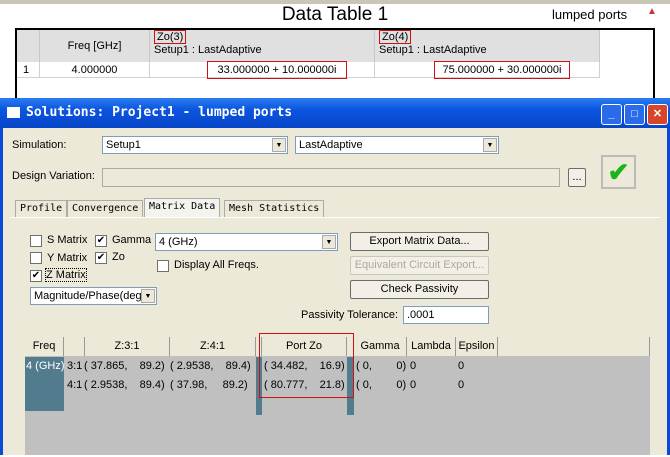 The image size is (670, 457). Describe the element at coordinates (652, 11) in the screenshot. I see `ansoft-logo-icon: ▲` at that location.